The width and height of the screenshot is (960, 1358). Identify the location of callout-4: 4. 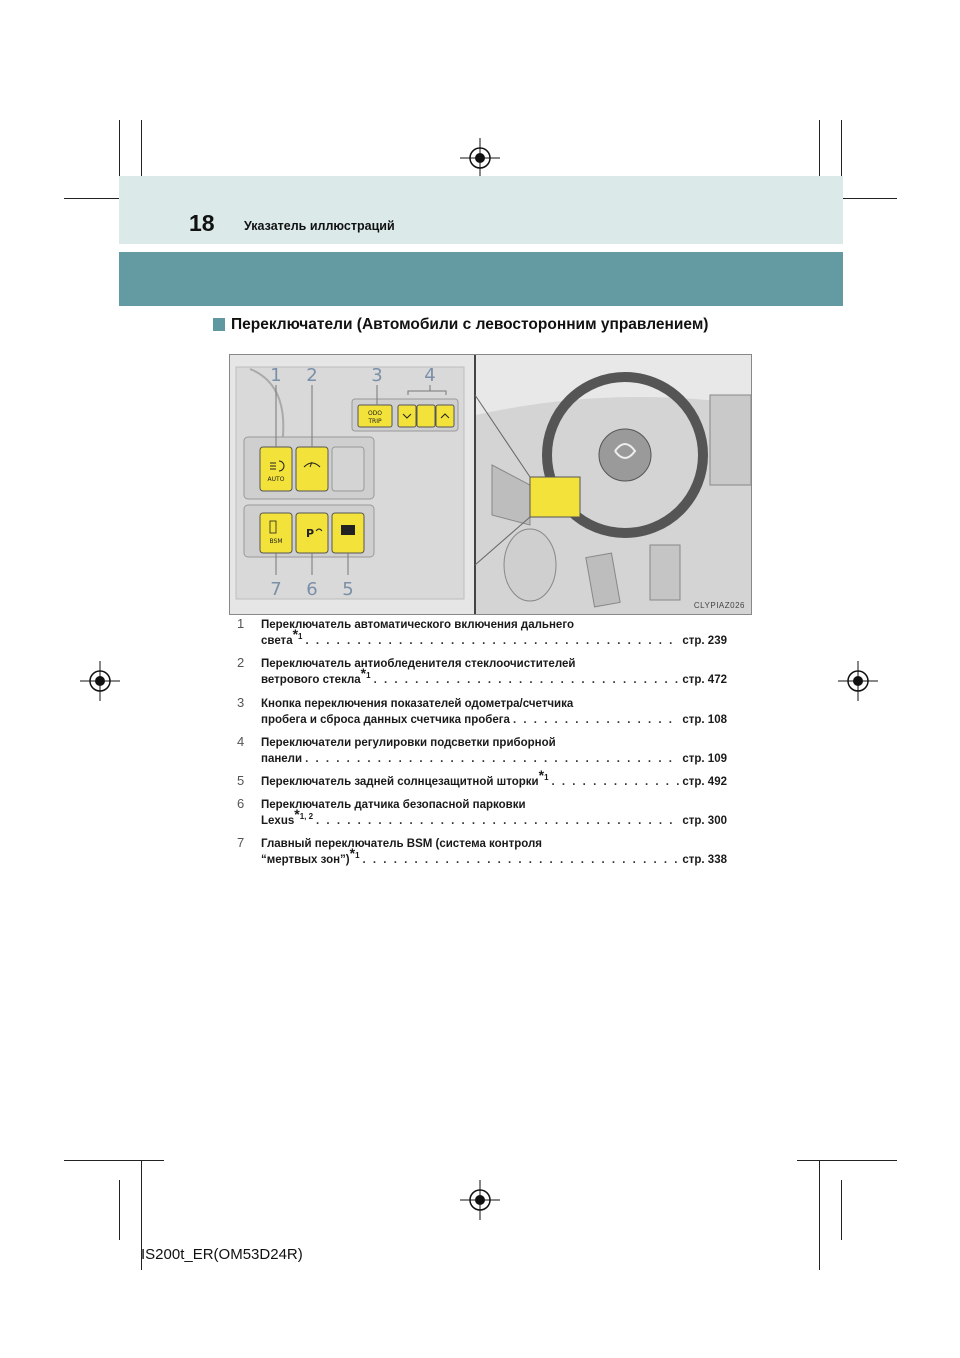
(429, 375).